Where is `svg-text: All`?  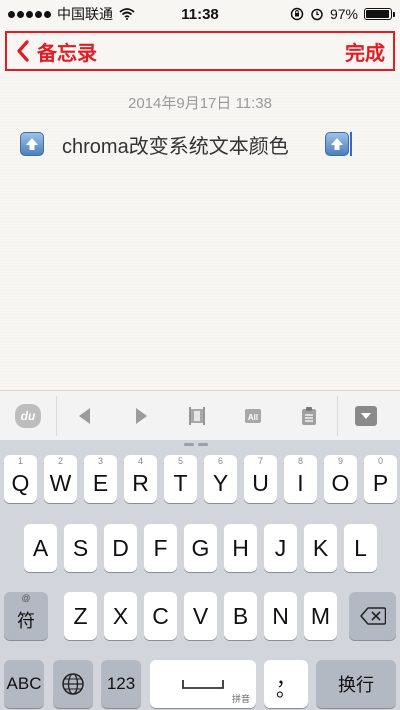
svg-text: All is located at coordinates (253, 417).